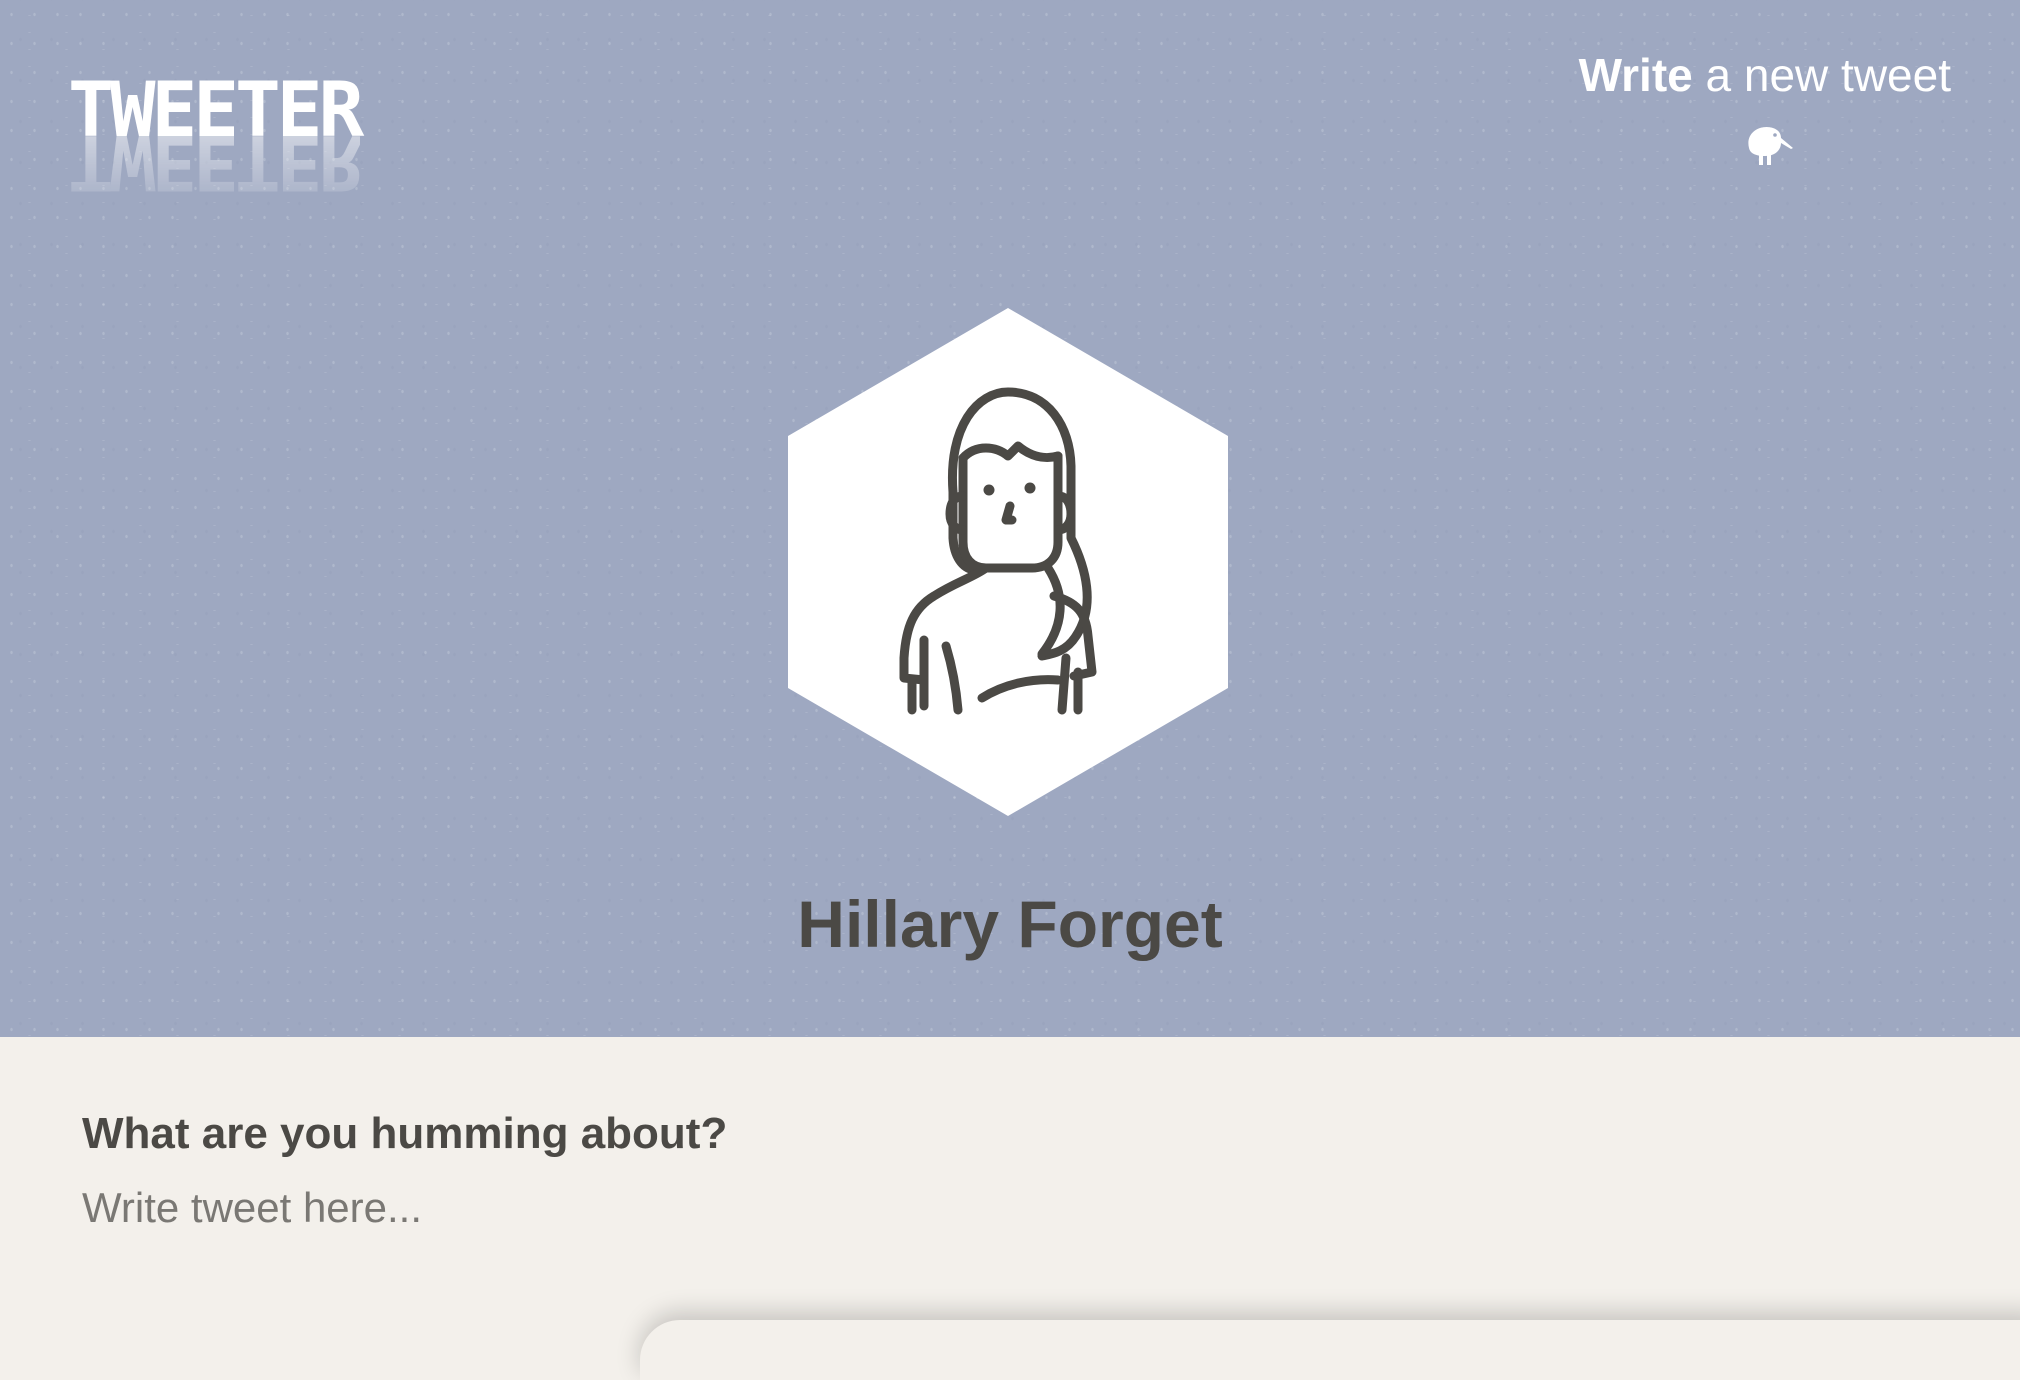 This screenshot has height=1380, width=2020. I want to click on woman-avatar-icon, so click(1008, 562).